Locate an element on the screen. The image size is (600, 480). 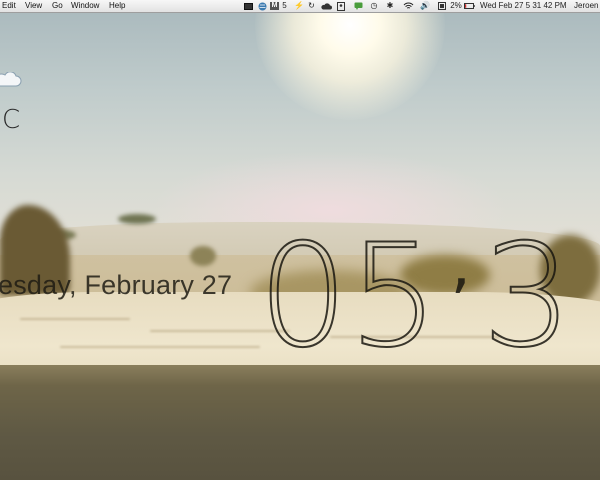
bolt-icon: ⚡ is located at coordinates (299, 6).